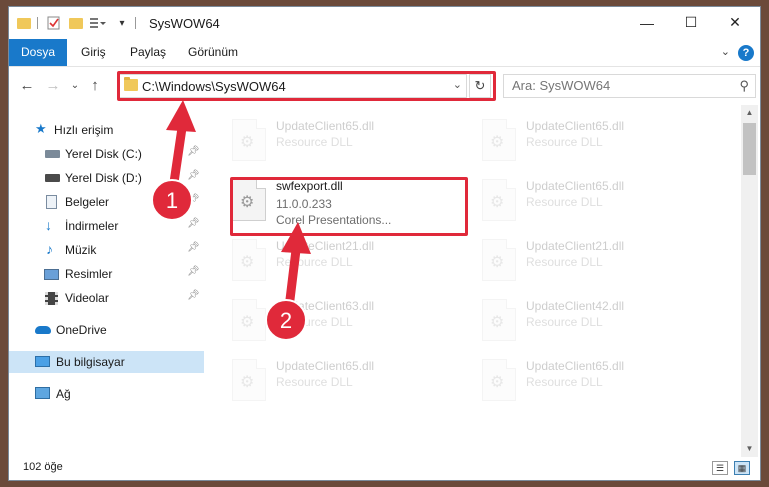 The width and height of the screenshot is (769, 487). I want to click on network-icon, so click(42, 393).